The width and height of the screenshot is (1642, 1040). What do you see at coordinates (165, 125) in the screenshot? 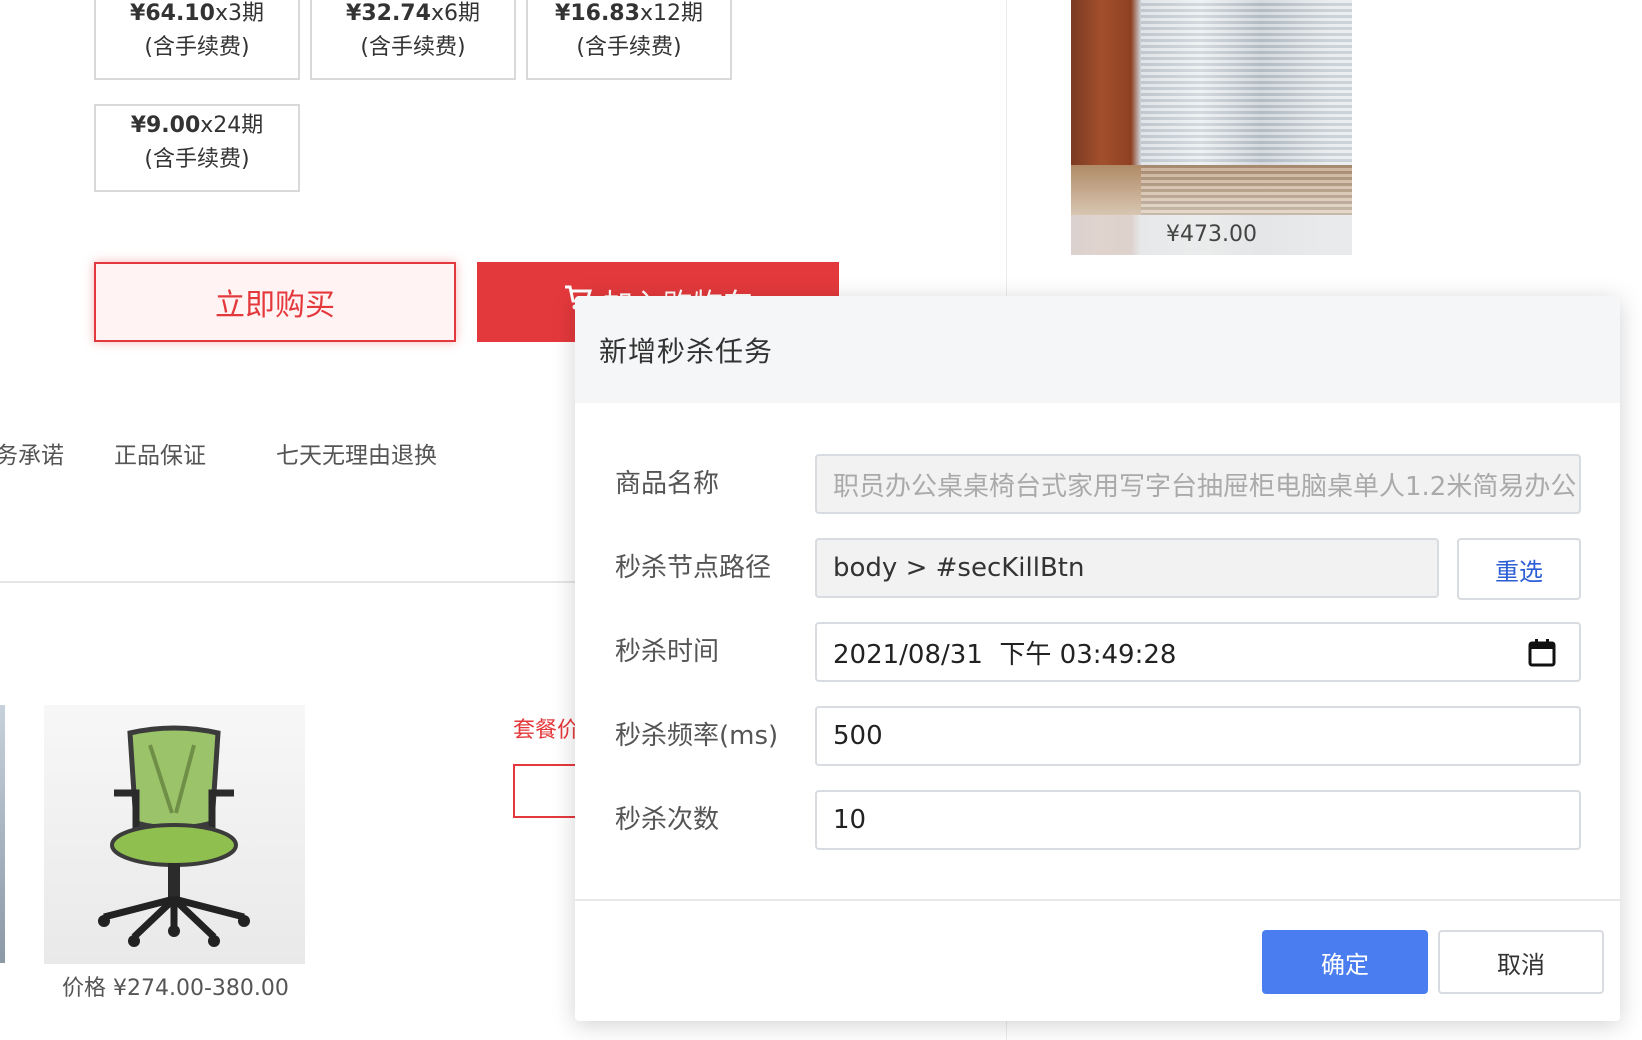
I see `installment-amount: ¥9.00` at bounding box center [165, 125].